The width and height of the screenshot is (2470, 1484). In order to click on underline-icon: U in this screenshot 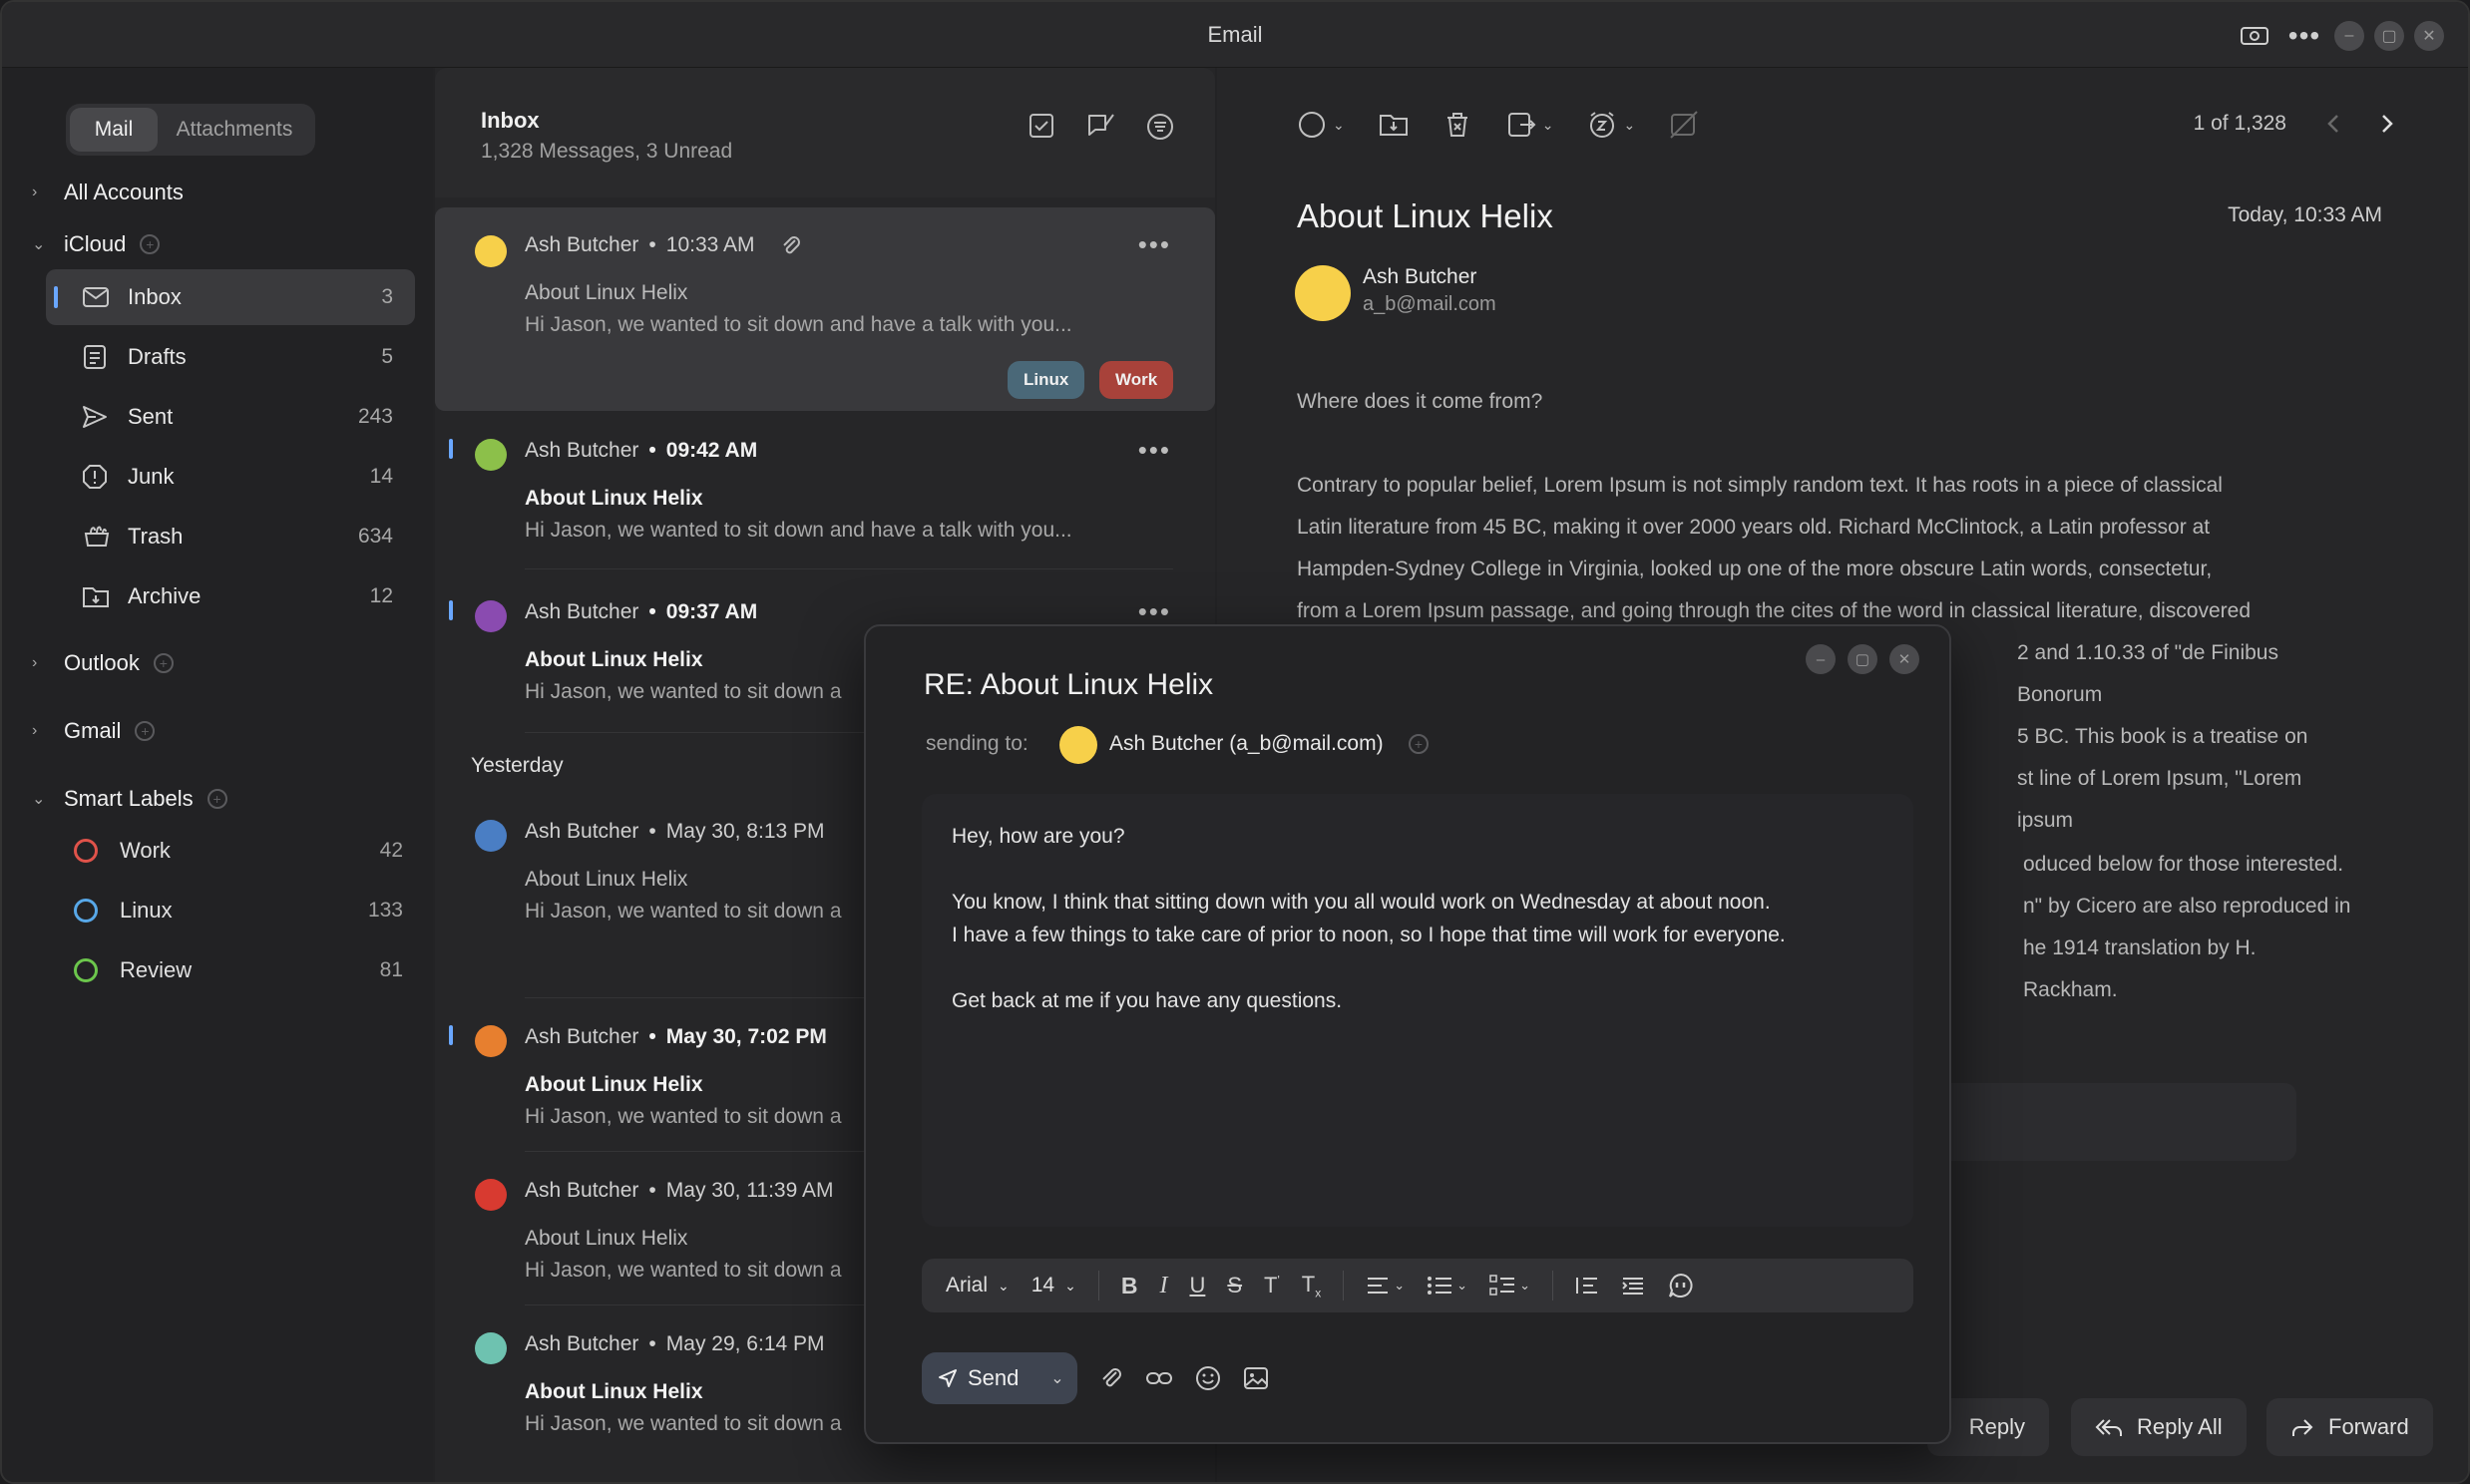, I will do `click(1197, 1285)`.